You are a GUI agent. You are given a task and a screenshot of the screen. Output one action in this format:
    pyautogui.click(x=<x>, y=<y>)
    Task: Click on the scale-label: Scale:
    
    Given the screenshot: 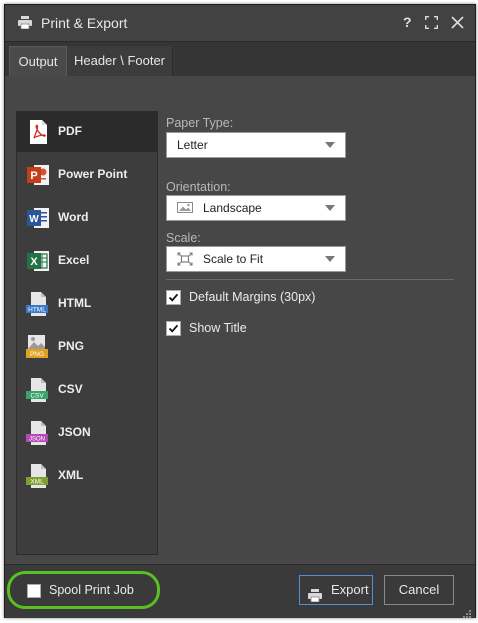 What is the action you would take?
    pyautogui.click(x=183, y=238)
    